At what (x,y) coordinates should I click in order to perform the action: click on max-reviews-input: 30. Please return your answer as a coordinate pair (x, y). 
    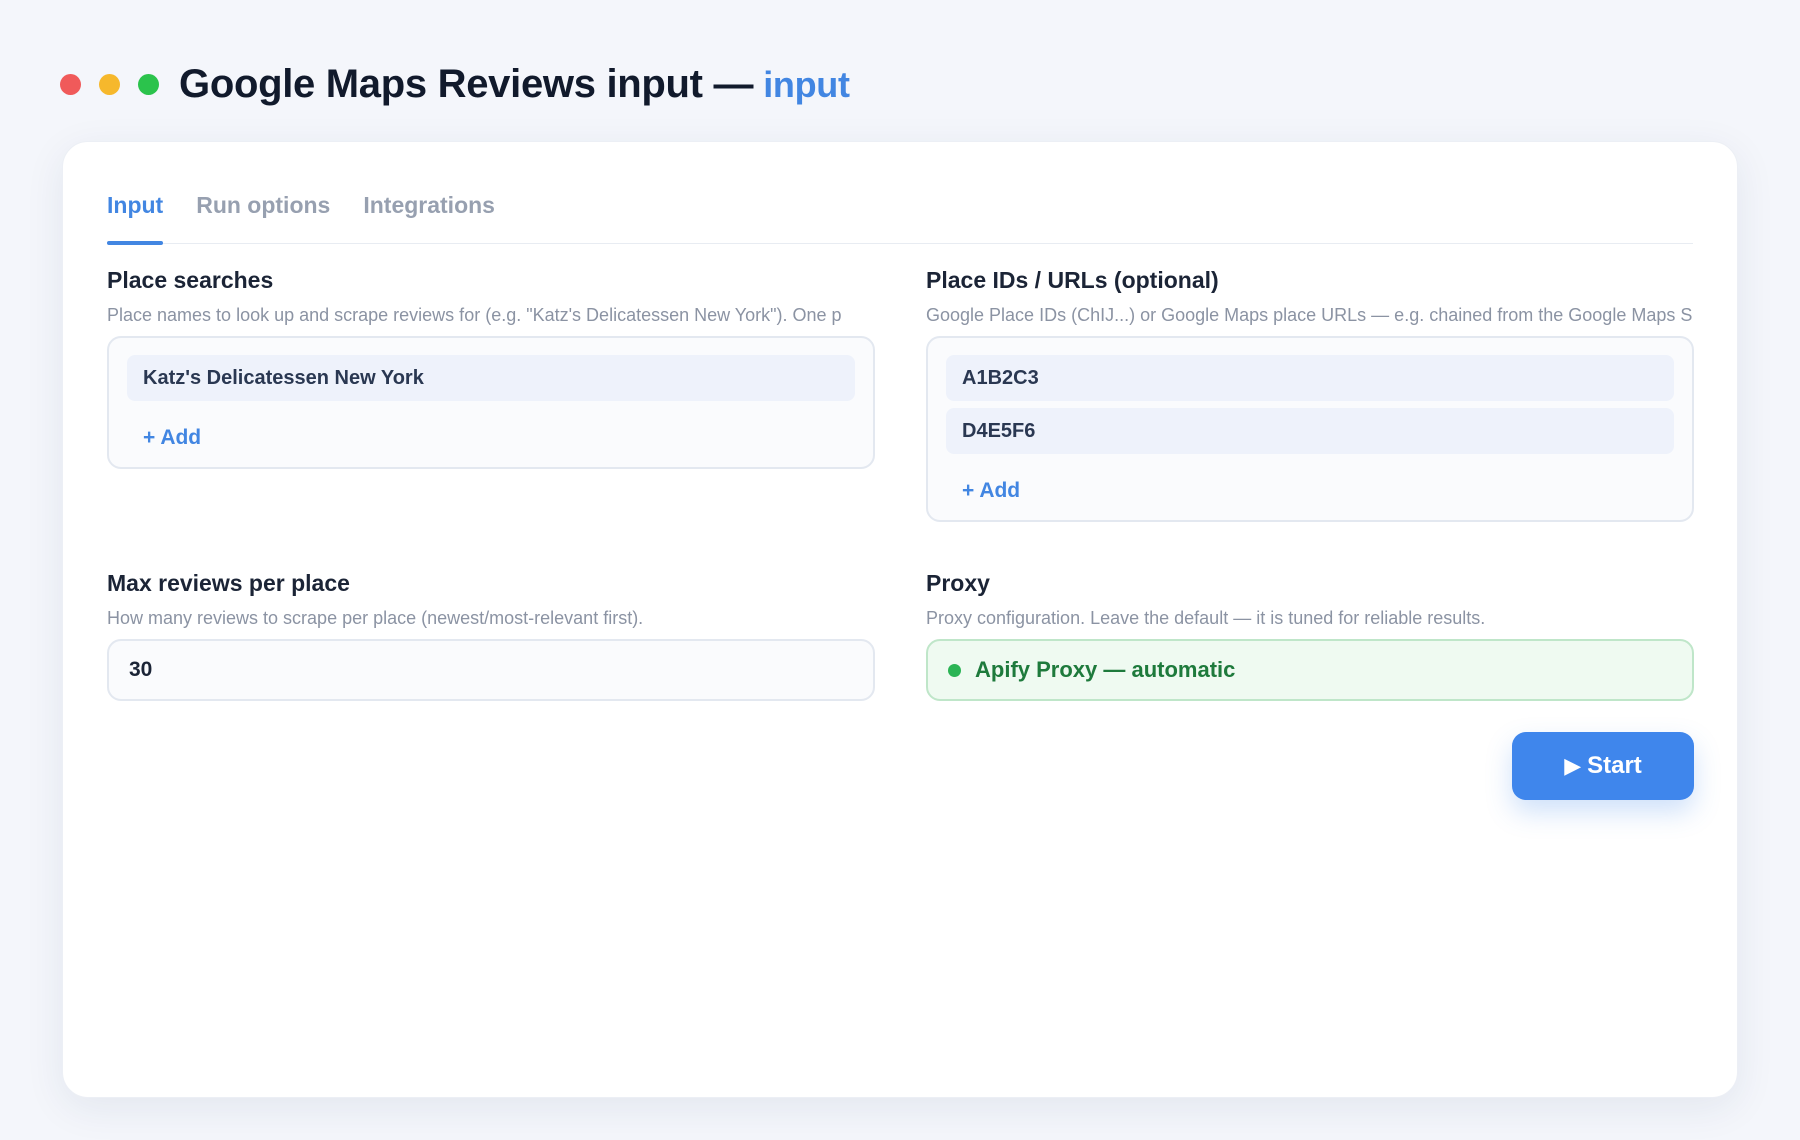
    Looking at the image, I should click on (491, 670).